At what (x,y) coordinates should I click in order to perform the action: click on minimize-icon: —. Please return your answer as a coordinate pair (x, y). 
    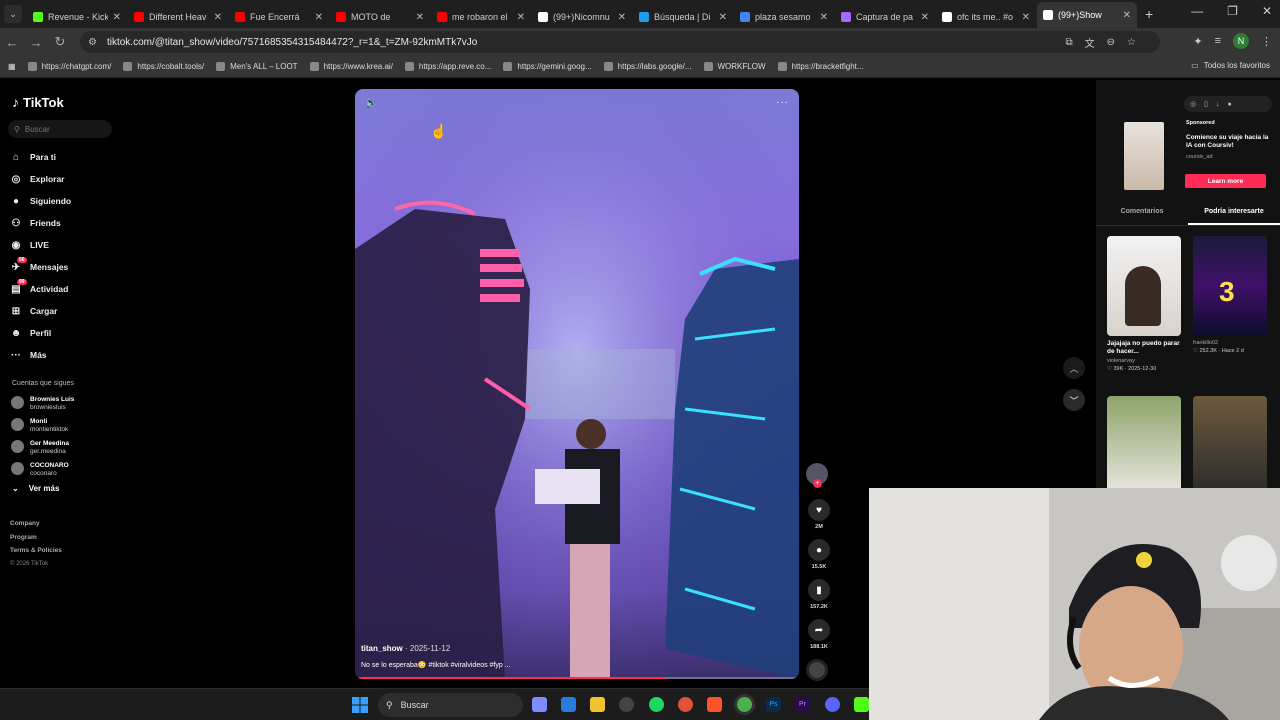
    Looking at the image, I should click on (1197, 11).